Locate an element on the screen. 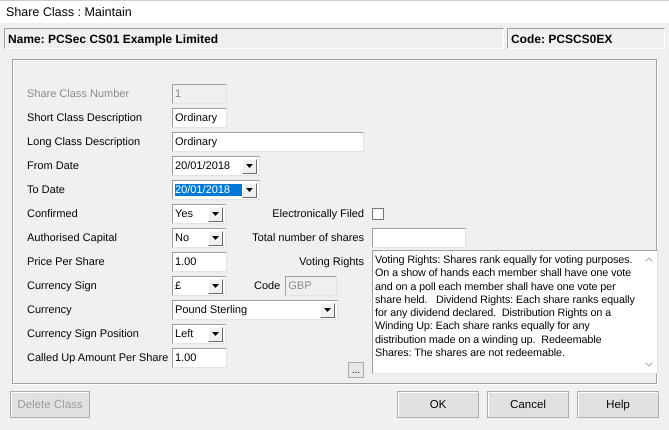  field-label: Called Up Amount Per Share is located at coordinates (98, 358).